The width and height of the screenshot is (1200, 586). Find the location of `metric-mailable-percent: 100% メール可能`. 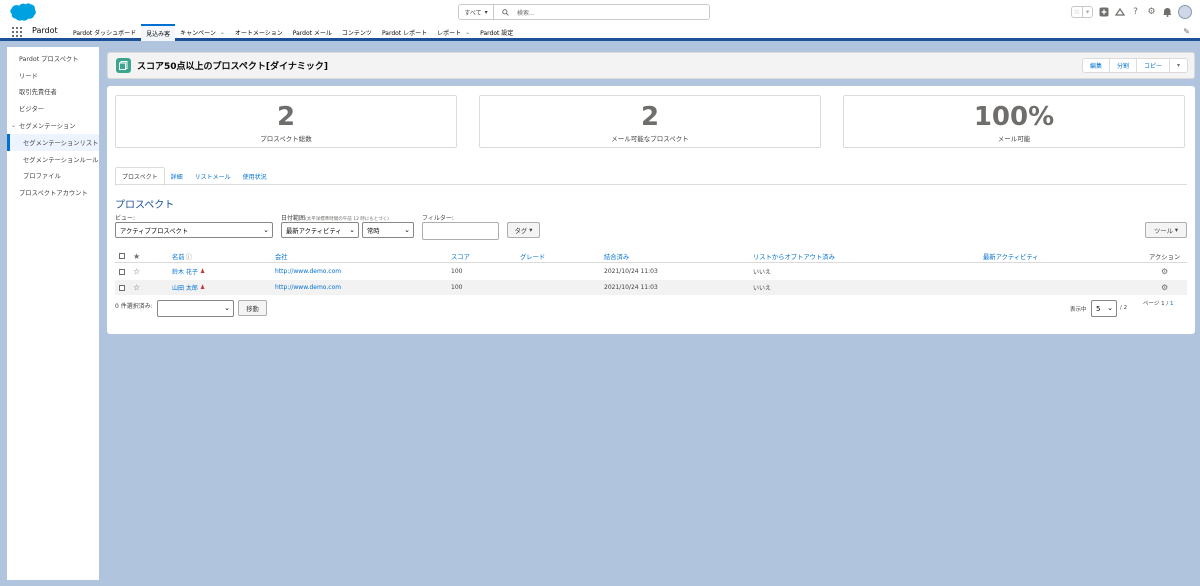

metric-mailable-percent: 100% メール可能 is located at coordinates (1014, 121).